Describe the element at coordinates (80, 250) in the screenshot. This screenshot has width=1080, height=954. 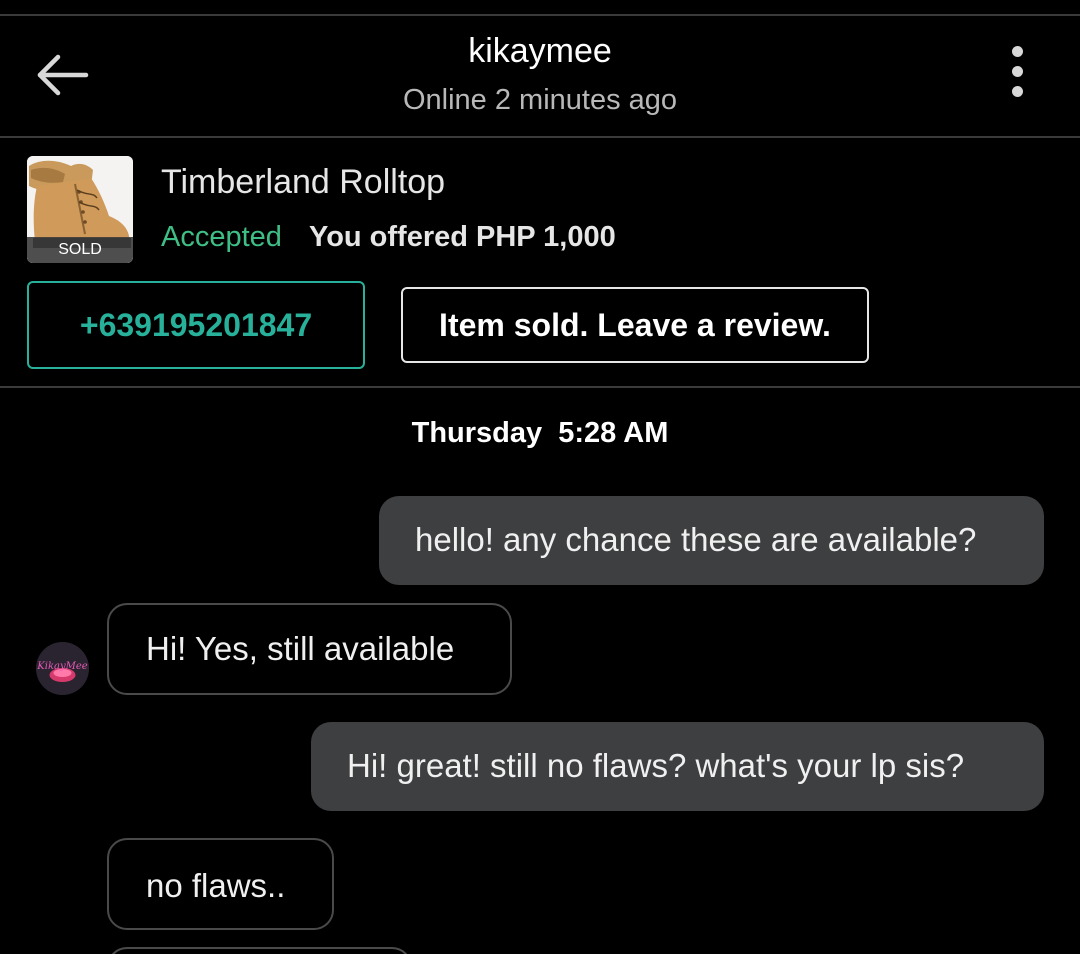
I see `sold-badge: SOLD` at that location.